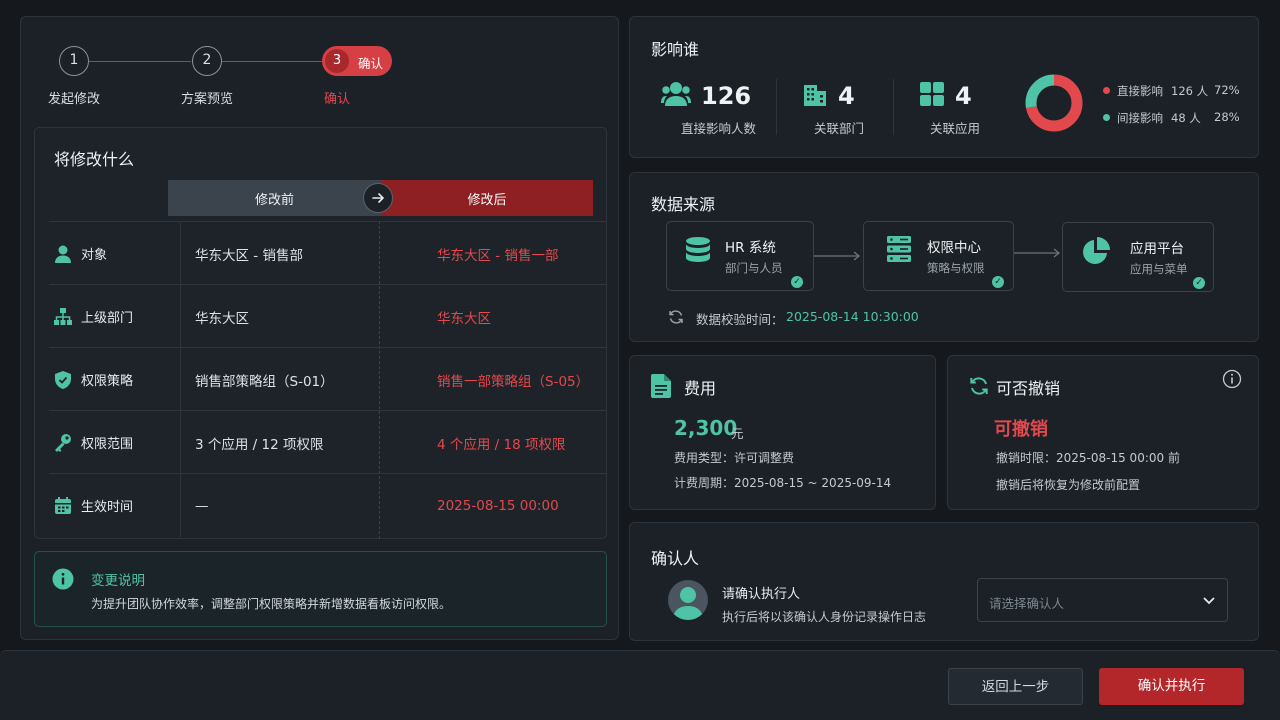 The width and height of the screenshot is (1280, 720). Describe the element at coordinates (63, 442) in the screenshot. I see `key-icon` at that location.